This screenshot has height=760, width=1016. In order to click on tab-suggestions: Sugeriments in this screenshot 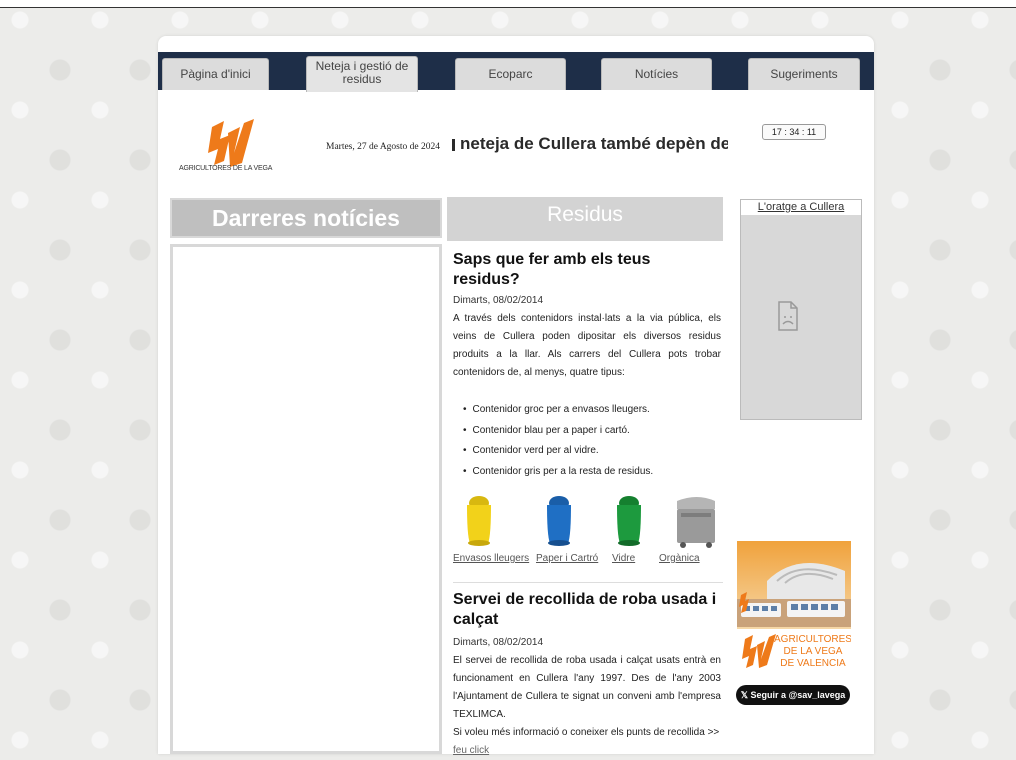, I will do `click(804, 74)`.